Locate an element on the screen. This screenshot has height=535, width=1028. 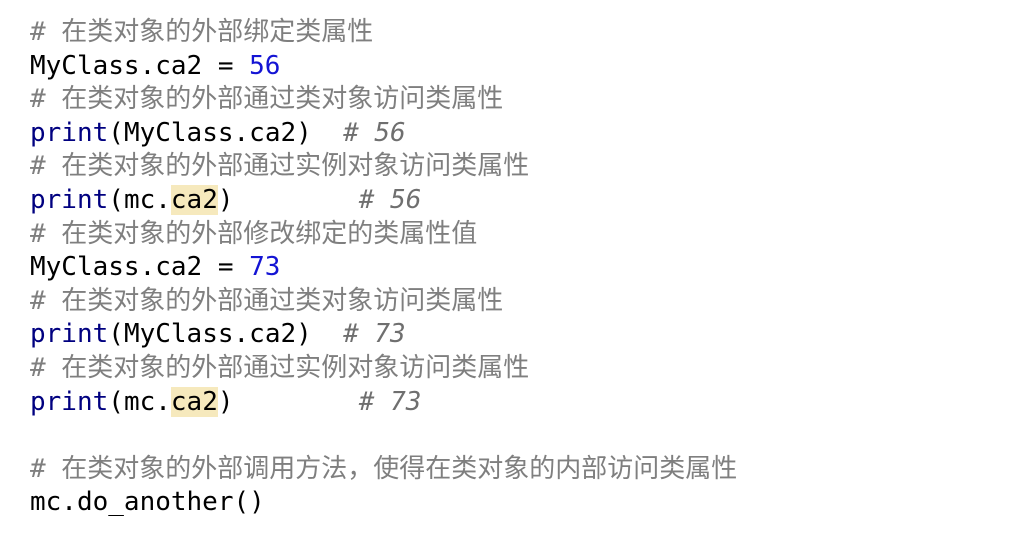
code-comment: # 在类对象的外部调用方法，使得在类对象的内部访问类属性 is located at coordinates (384, 468).